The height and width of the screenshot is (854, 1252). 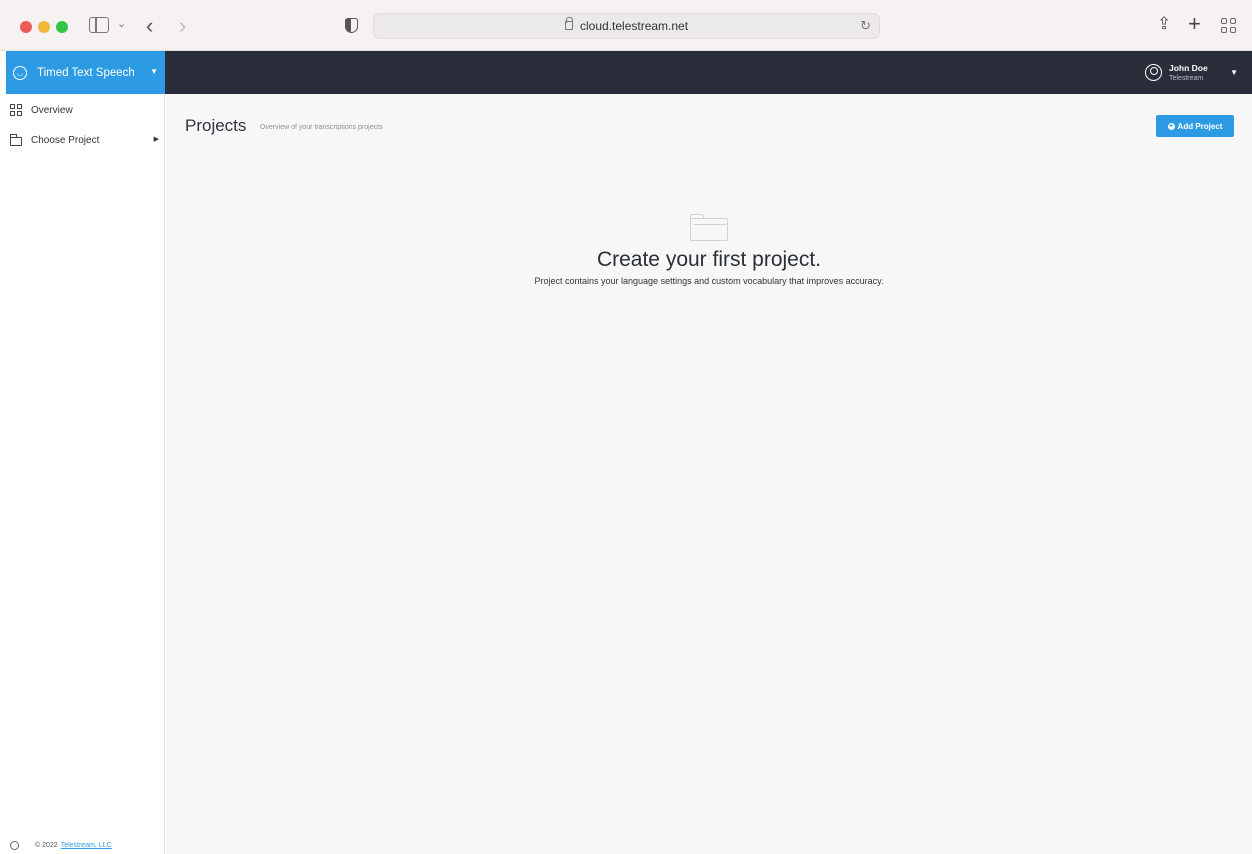 I want to click on minimize-window-button, so click(x=44, y=27).